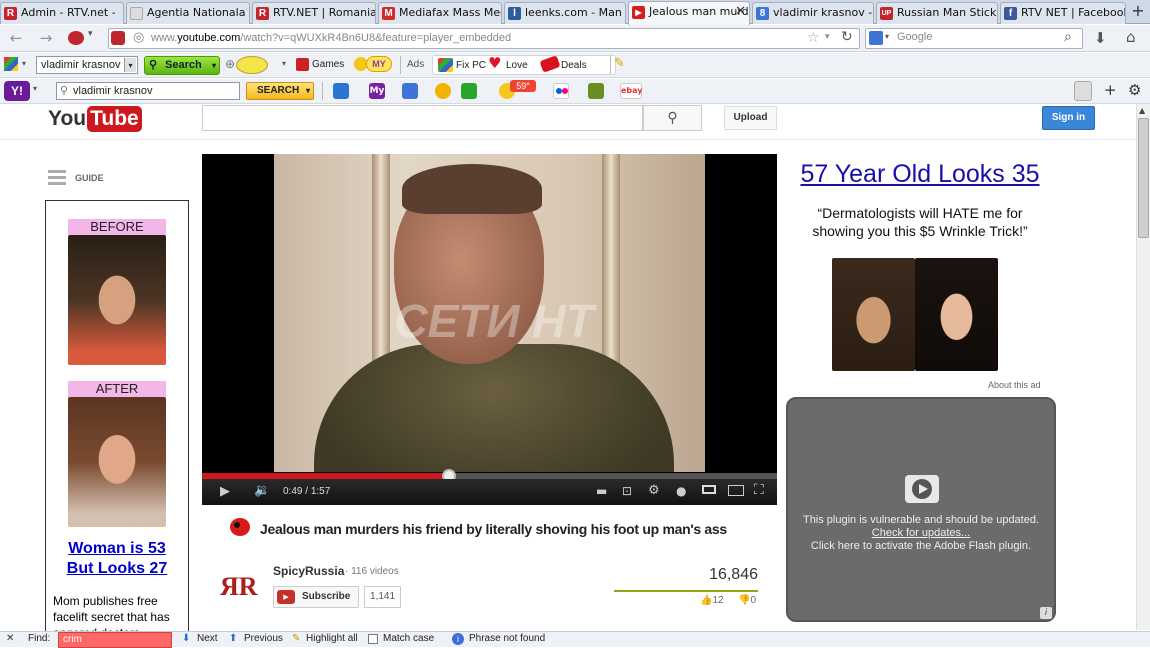 This screenshot has height=648, width=1150. Describe the element at coordinates (1014, 385) in the screenshot. I see `about-this-ad: About this ad` at that location.